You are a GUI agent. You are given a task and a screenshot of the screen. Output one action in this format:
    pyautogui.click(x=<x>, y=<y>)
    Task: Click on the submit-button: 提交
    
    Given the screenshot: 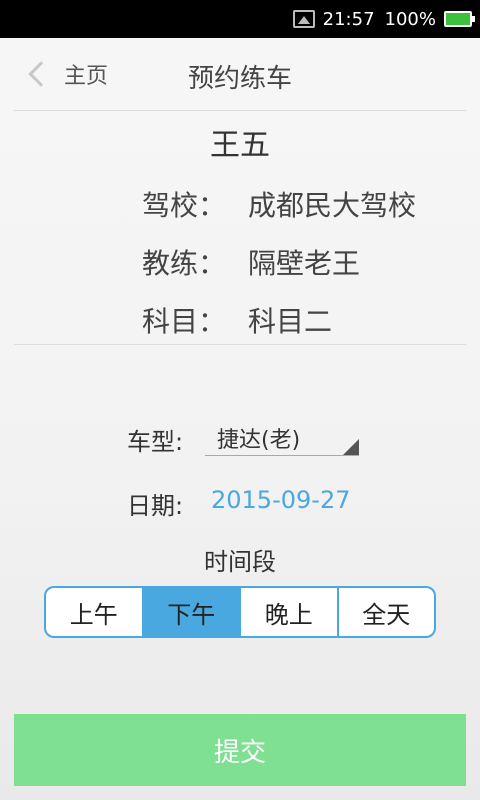 What is the action you would take?
    pyautogui.click(x=240, y=750)
    